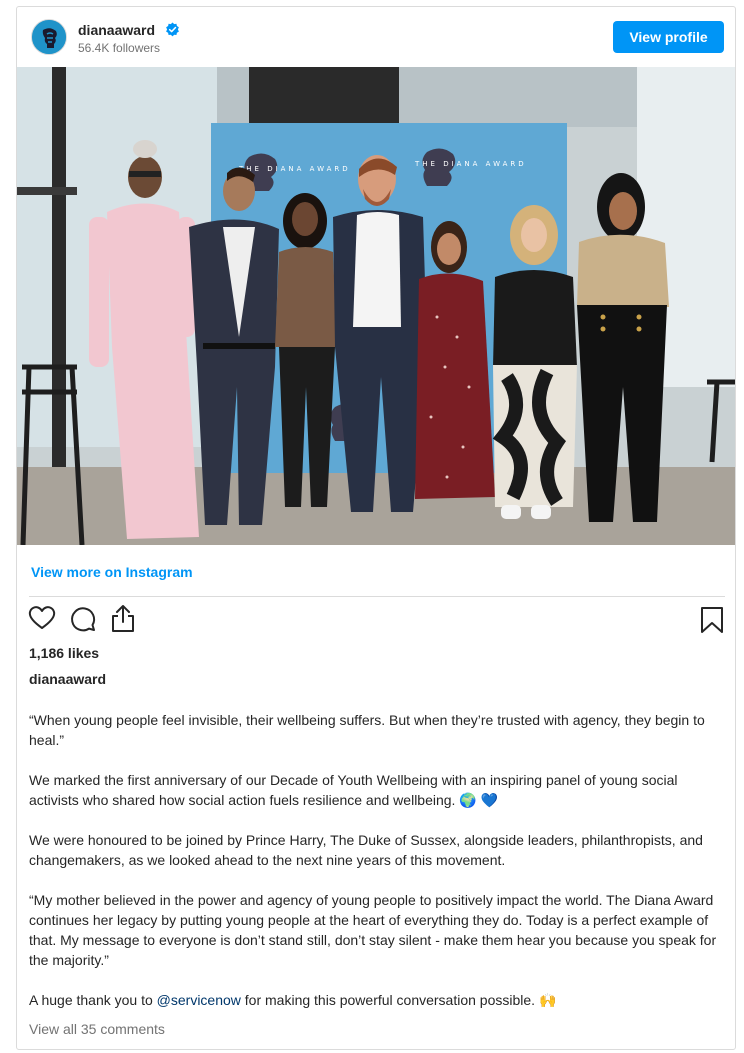  What do you see at coordinates (377, 596) in the screenshot?
I see `divider` at bounding box center [377, 596].